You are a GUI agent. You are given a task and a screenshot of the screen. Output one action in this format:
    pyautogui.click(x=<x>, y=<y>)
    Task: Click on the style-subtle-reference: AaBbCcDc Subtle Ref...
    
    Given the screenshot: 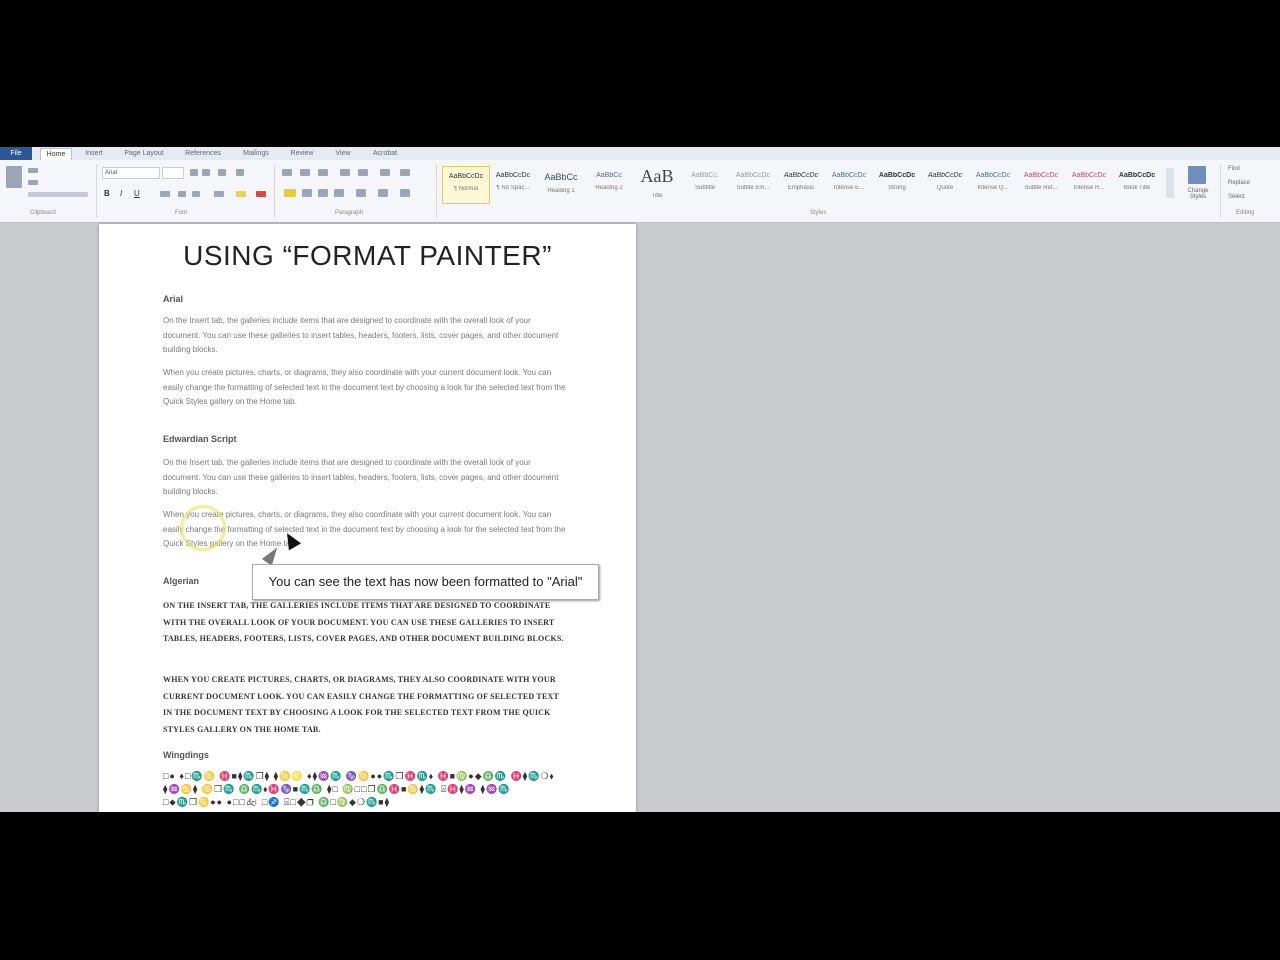 What is the action you would take?
    pyautogui.click(x=1041, y=184)
    